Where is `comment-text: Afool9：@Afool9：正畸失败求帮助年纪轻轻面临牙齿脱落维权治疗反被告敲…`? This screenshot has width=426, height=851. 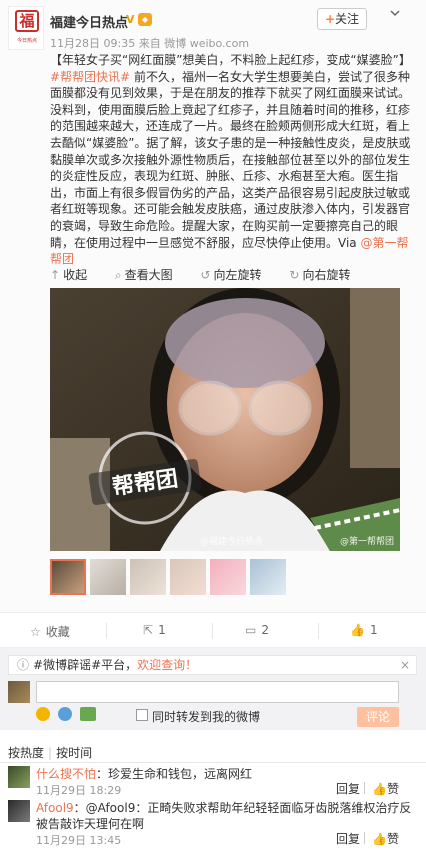 comment-text: Afool9：@Afool9：正畸失败求帮助年纪轻轻面临牙齿脱落维权治疗反被告敲… is located at coordinates (226, 816).